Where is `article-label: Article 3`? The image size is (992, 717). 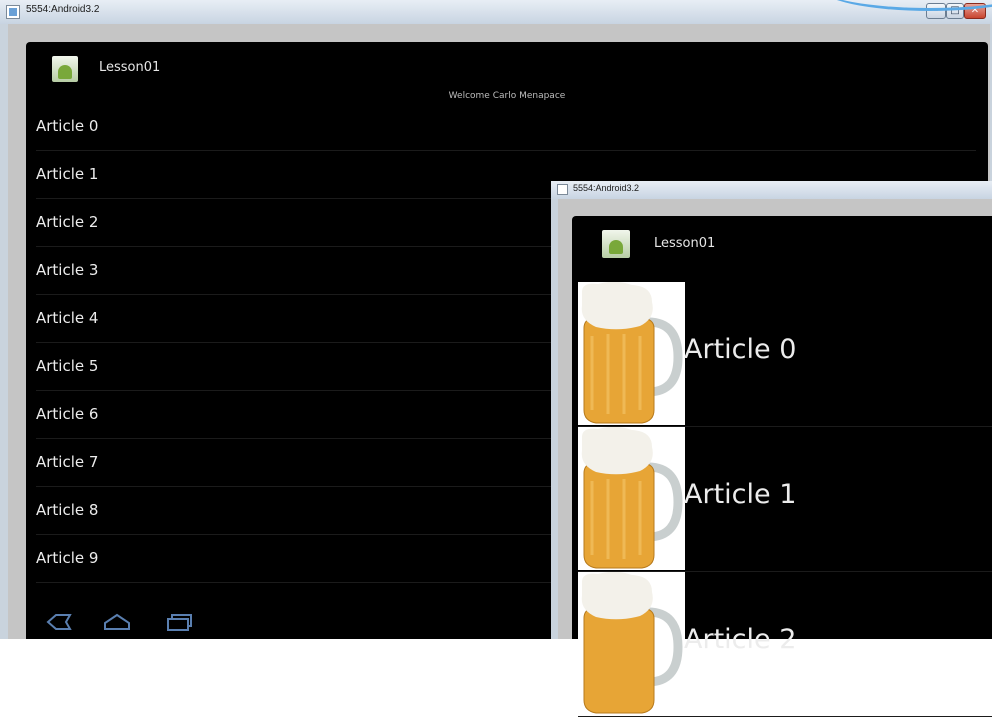
article-label: Article 3 is located at coordinates (67, 270).